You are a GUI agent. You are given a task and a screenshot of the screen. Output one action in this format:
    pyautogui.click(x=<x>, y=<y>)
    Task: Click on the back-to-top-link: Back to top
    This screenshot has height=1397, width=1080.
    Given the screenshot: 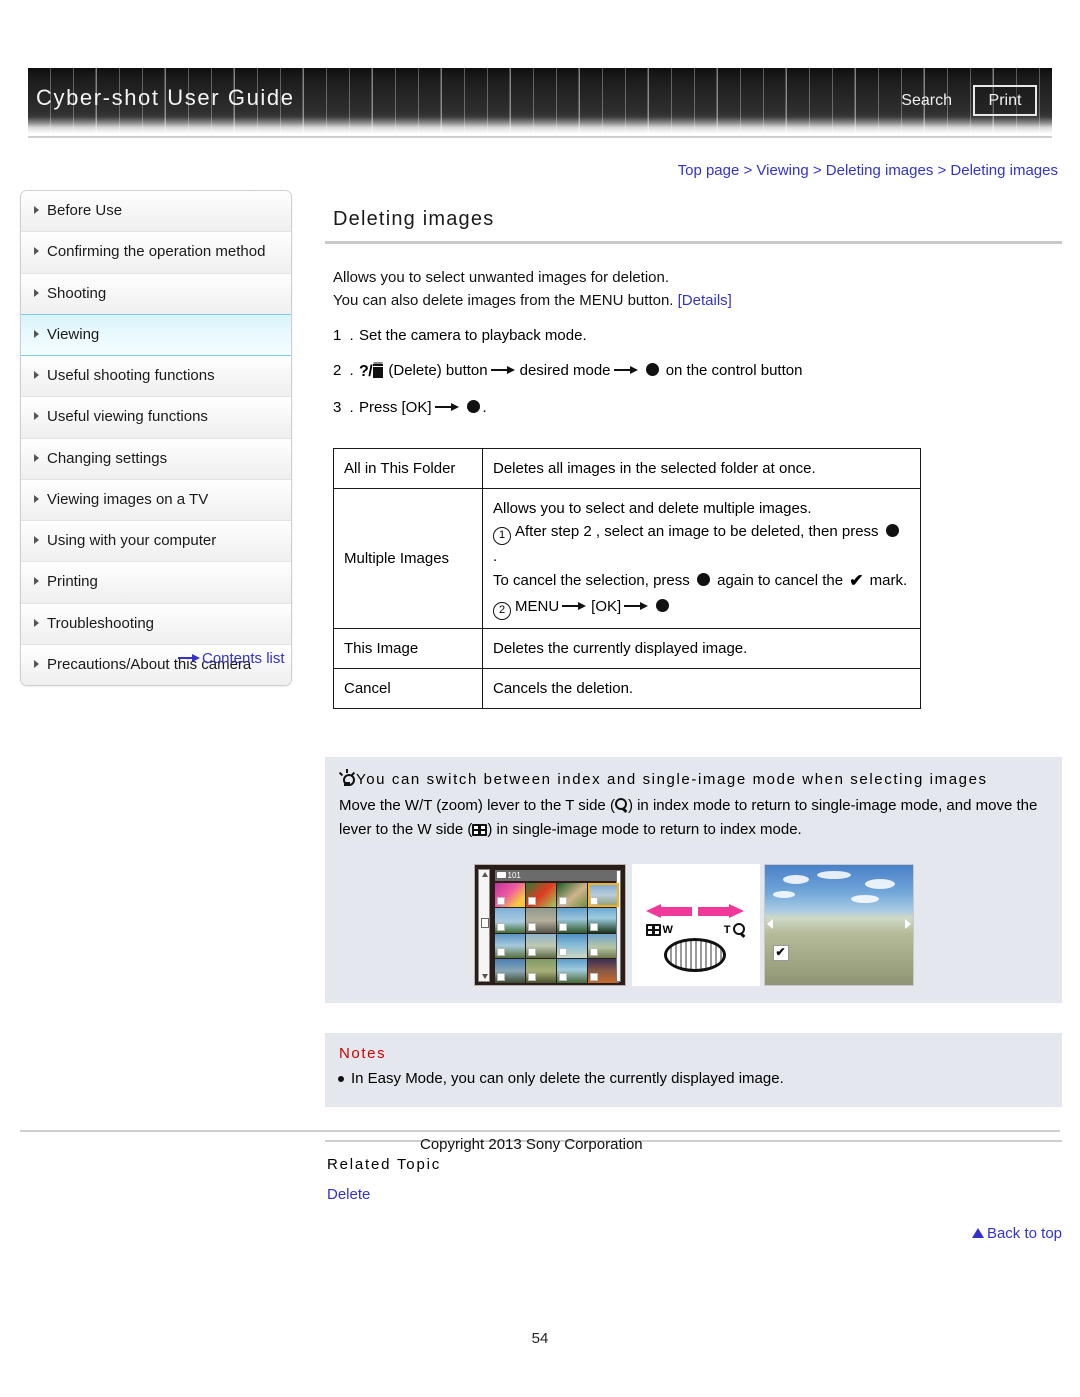 What is the action you would take?
    pyautogui.click(x=693, y=1233)
    